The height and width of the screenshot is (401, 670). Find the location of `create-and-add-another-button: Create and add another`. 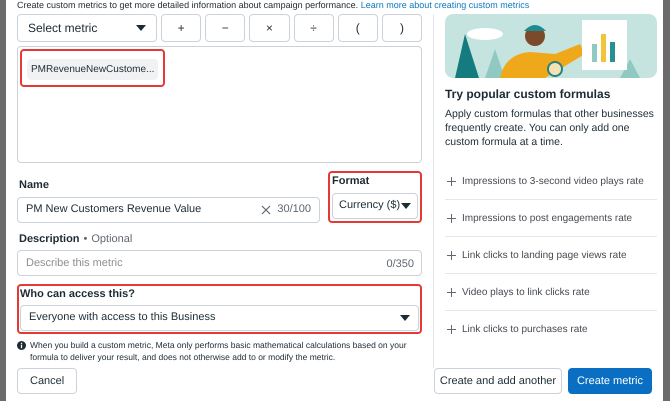

create-and-add-another-button: Create and add another is located at coordinates (498, 381).